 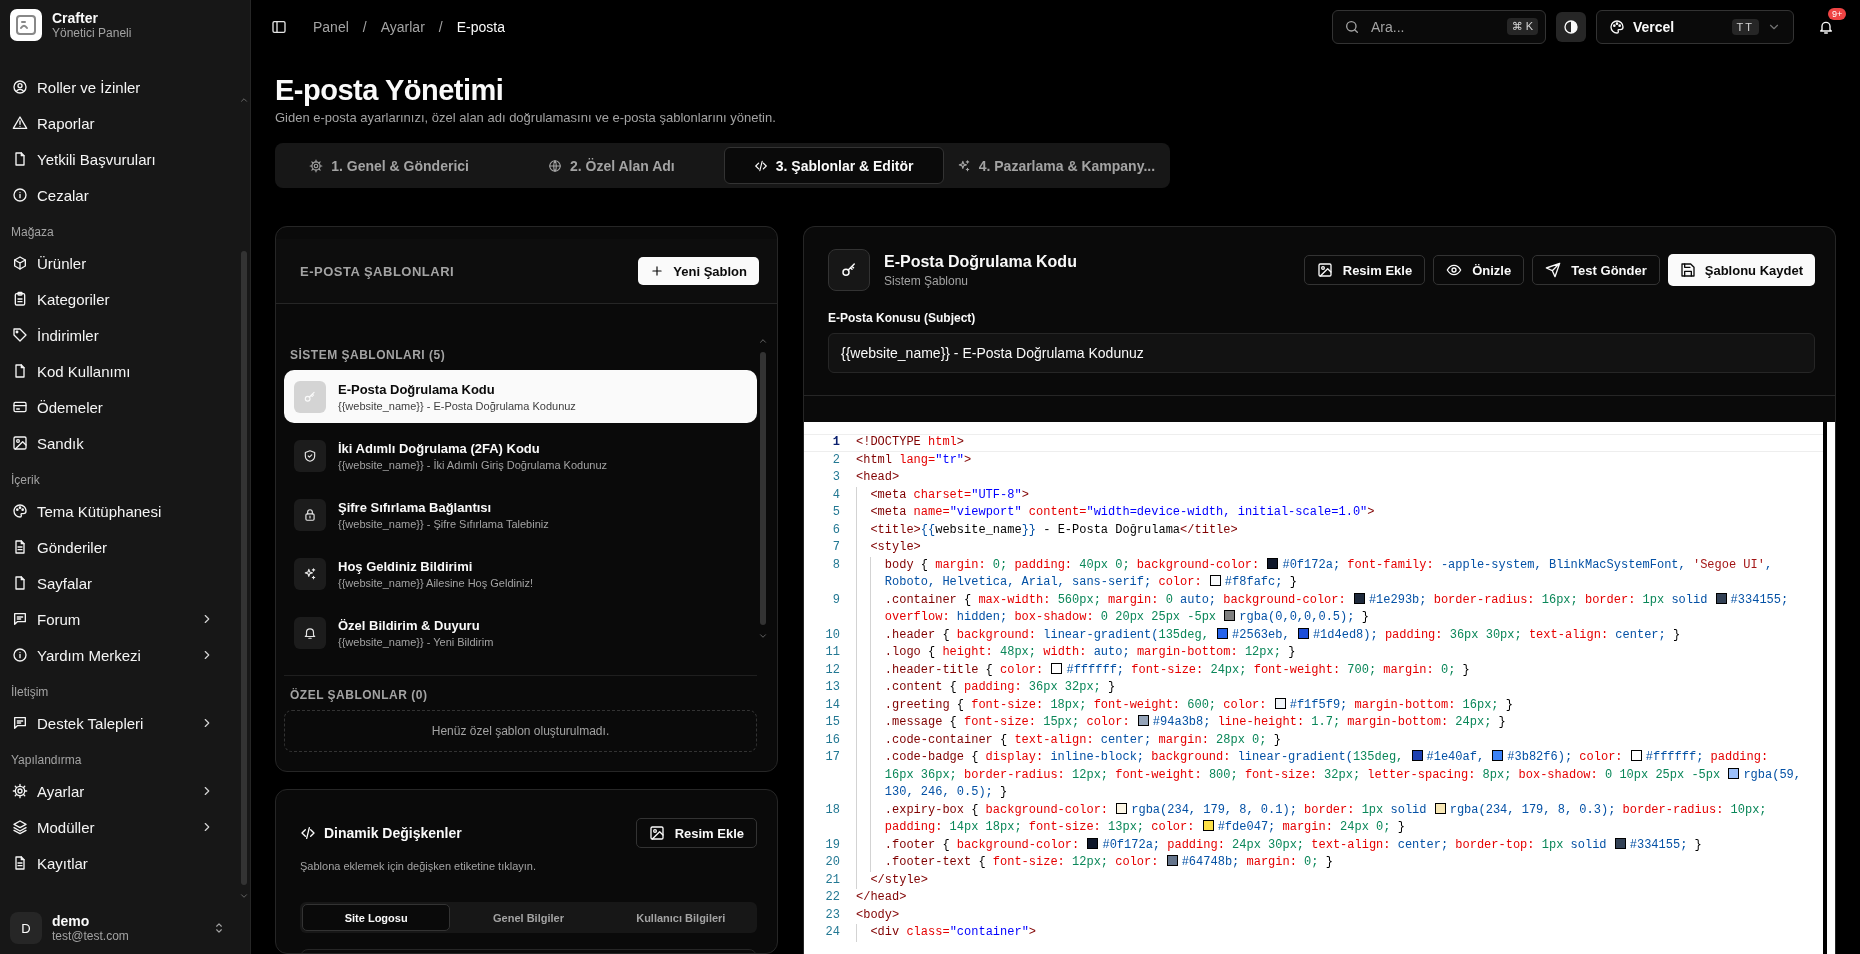 I want to click on tab: 1. Genel & Gönderici, so click(x=389, y=165).